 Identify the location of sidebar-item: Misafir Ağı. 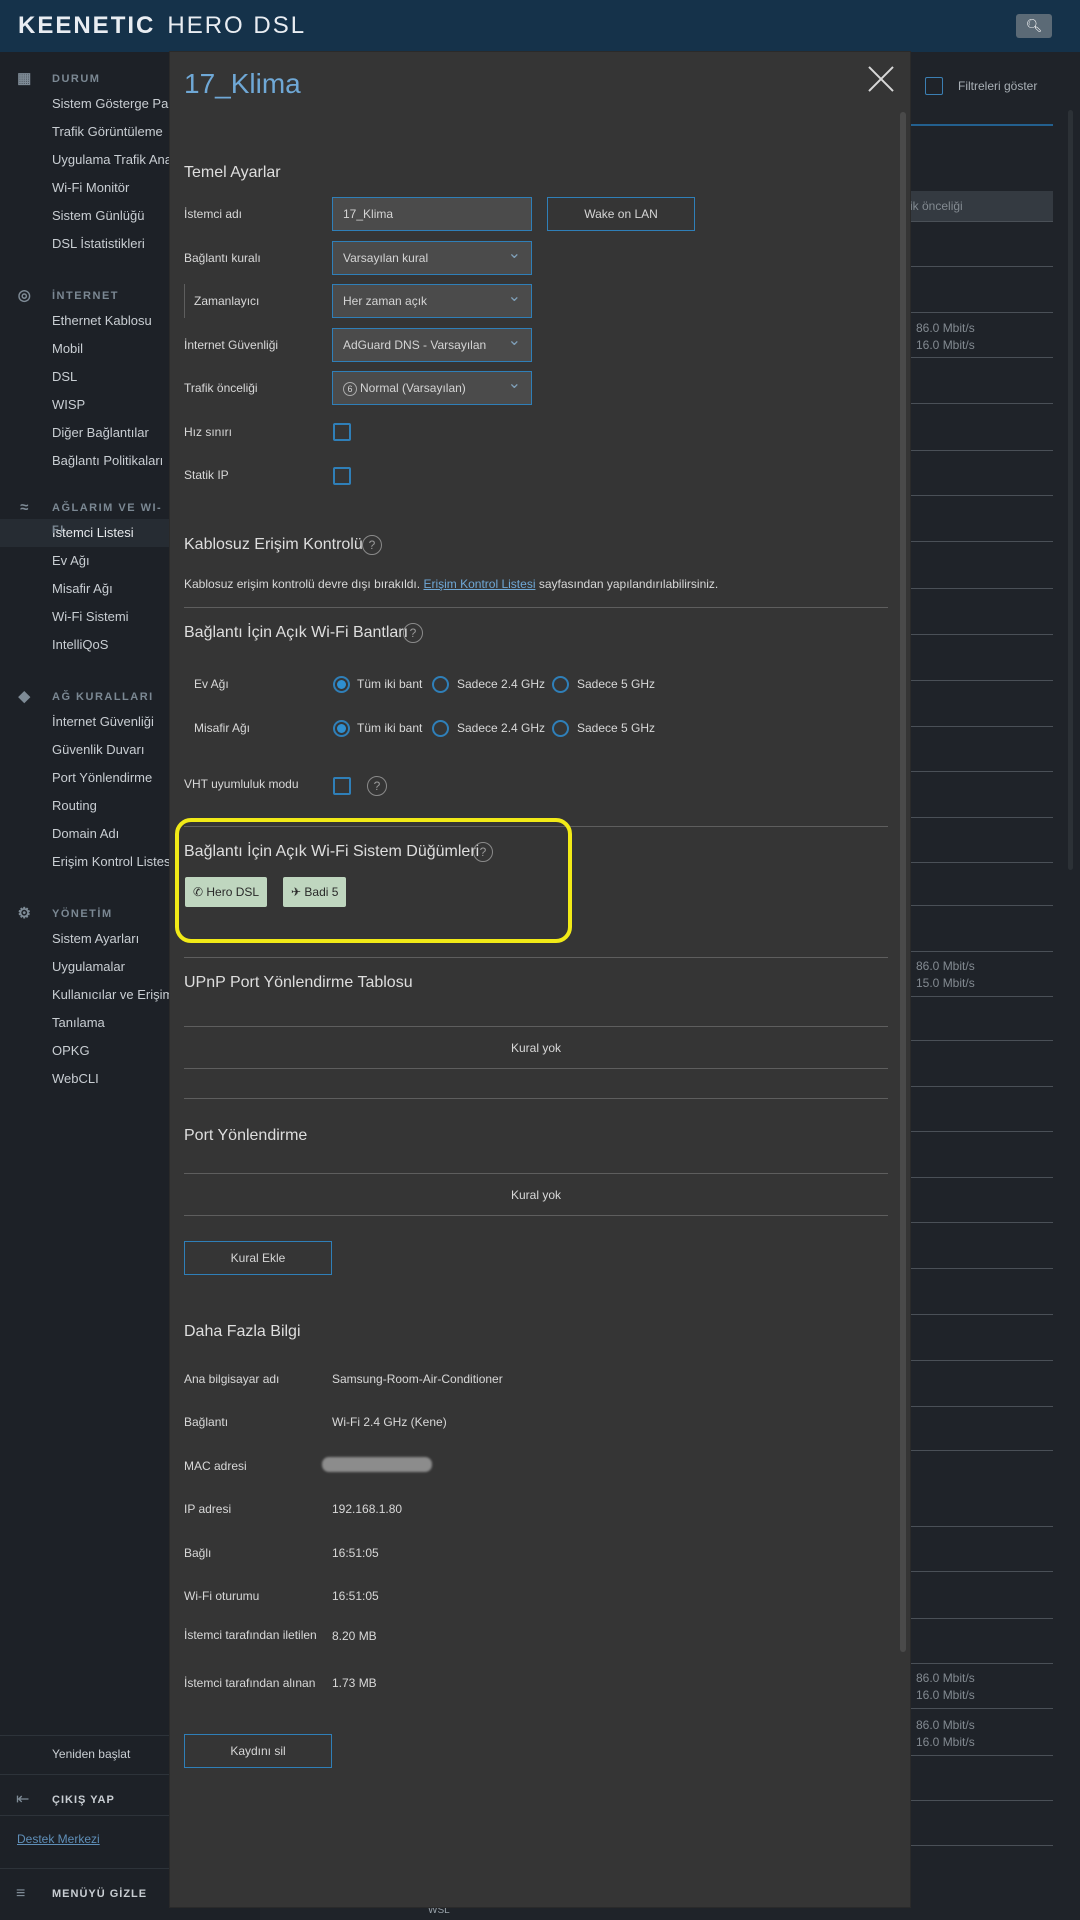
(85, 589).